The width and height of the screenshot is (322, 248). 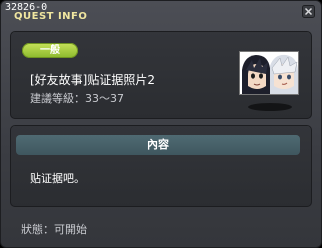 What do you see at coordinates (57, 178) in the screenshot?
I see `content-text: 贴证据吧。` at bounding box center [57, 178].